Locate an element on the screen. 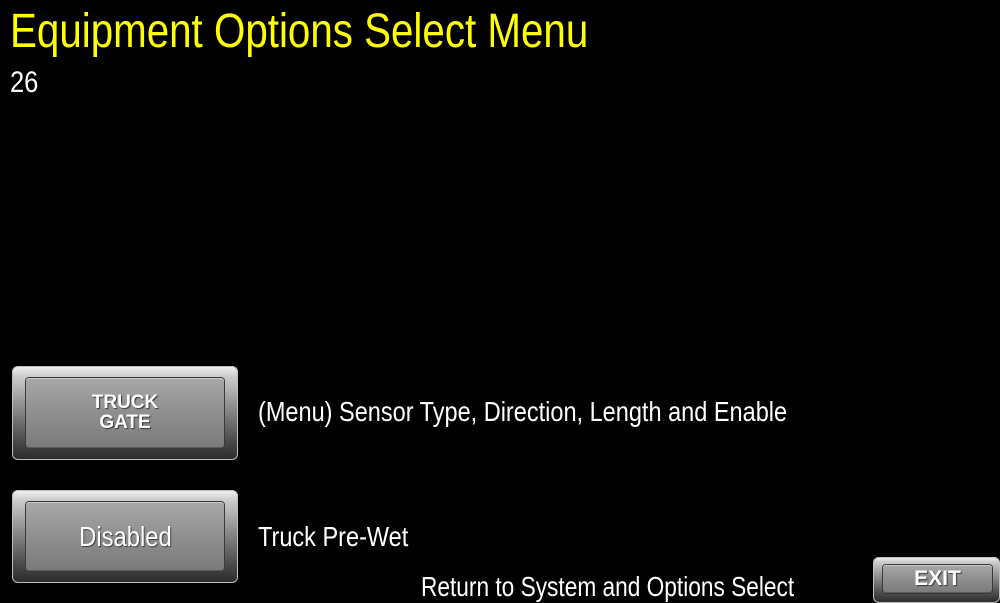  truck-gate-label-line2: GATE is located at coordinates (125, 422).